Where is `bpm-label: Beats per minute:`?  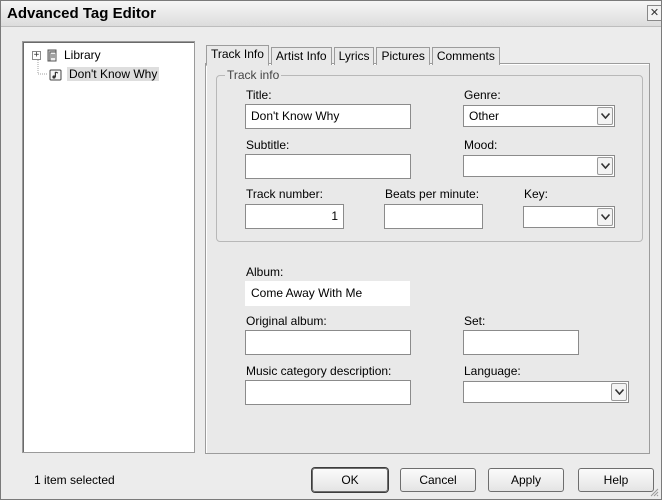 bpm-label: Beats per minute: is located at coordinates (432, 194).